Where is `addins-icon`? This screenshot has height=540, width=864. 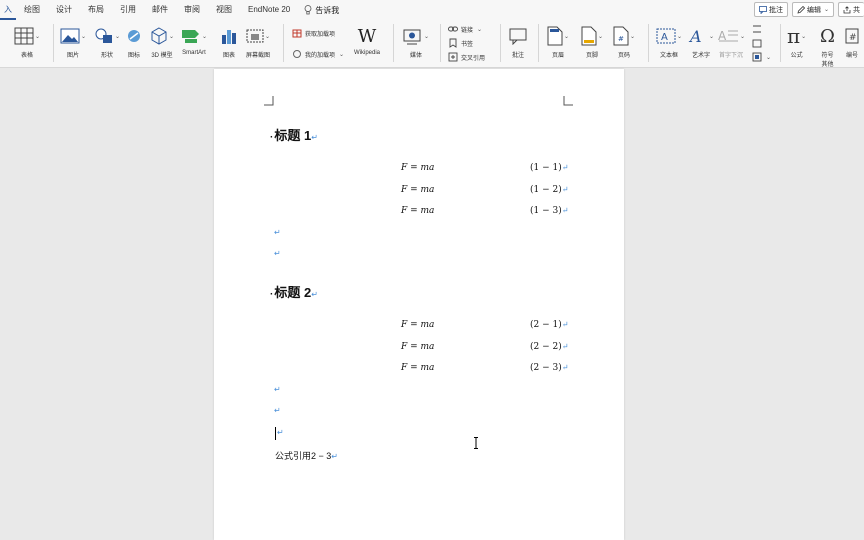
addins-icon is located at coordinates (297, 54).